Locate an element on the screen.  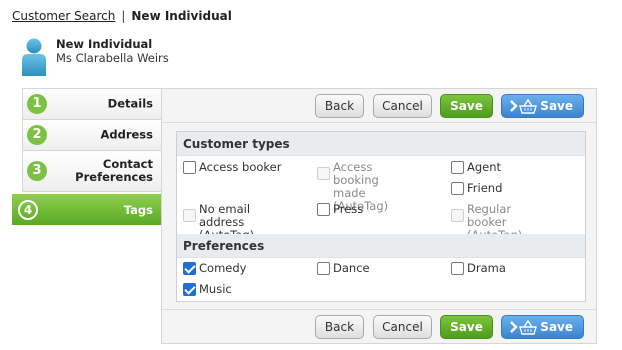
step-number: 3 is located at coordinates (37, 171).